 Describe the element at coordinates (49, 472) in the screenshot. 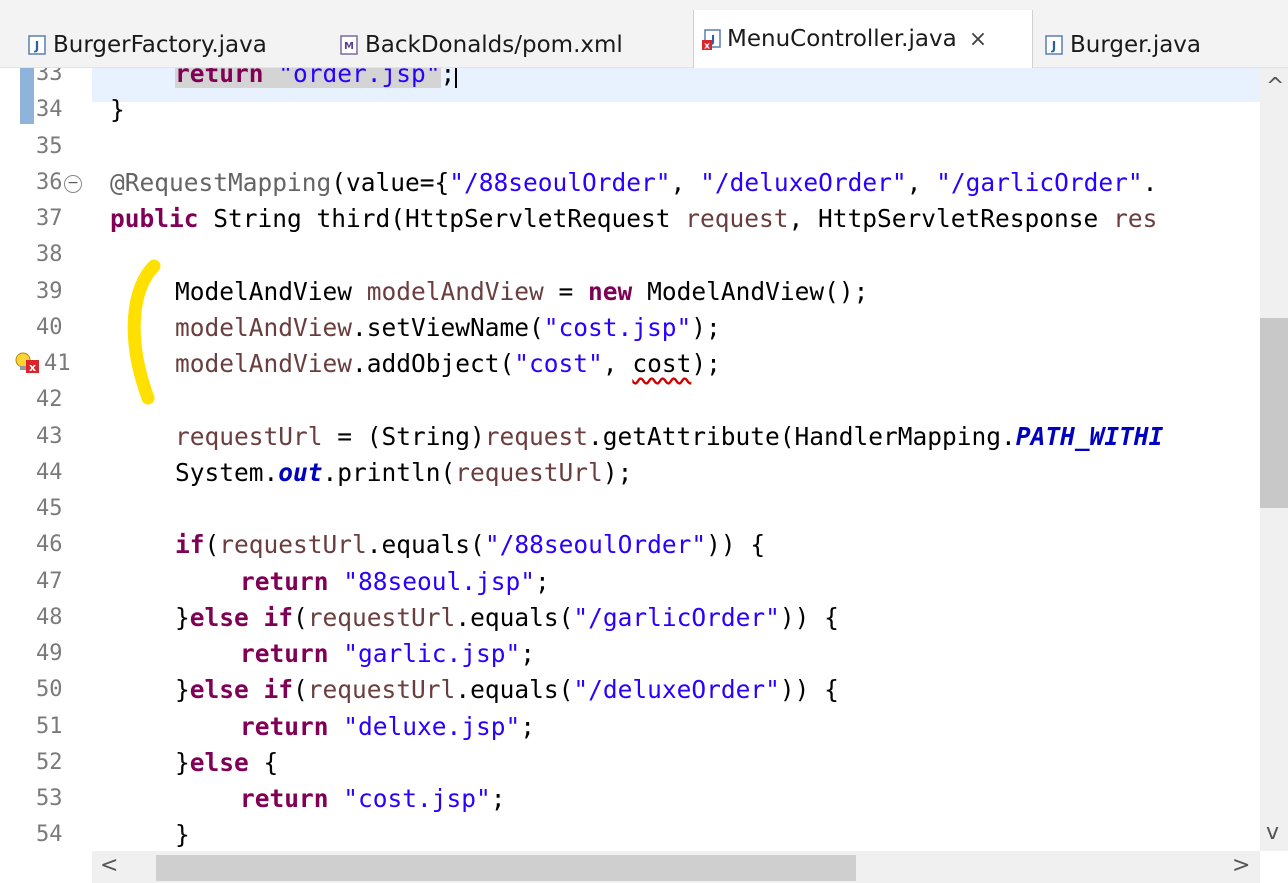

I see `line-number: 44` at that location.